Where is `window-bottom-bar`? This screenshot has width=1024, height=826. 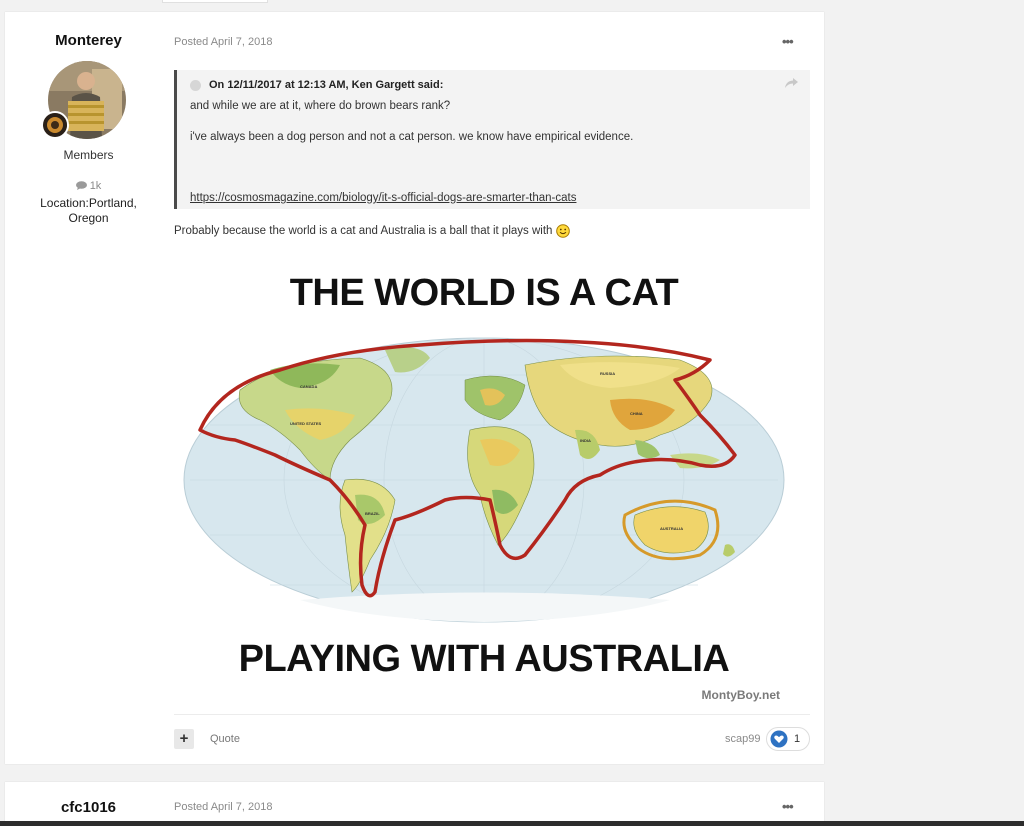 window-bottom-bar is located at coordinates (512, 823).